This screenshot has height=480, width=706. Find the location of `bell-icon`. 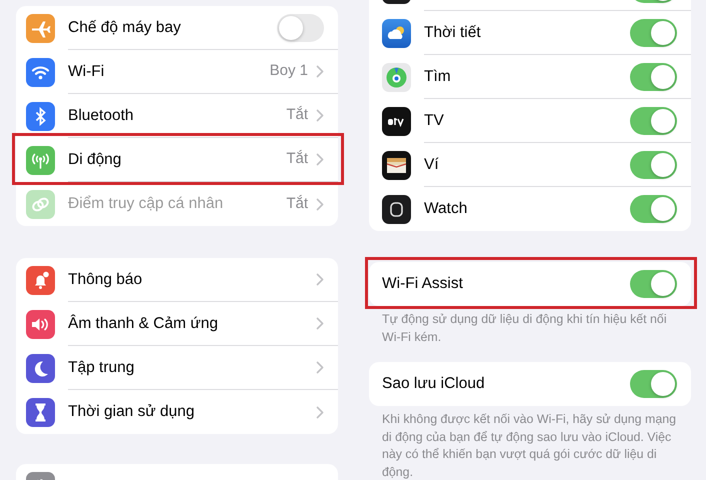

bell-icon is located at coordinates (40, 280).